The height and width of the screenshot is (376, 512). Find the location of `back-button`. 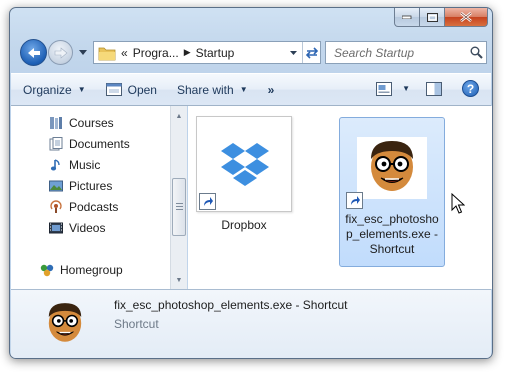

back-button is located at coordinates (33, 52).